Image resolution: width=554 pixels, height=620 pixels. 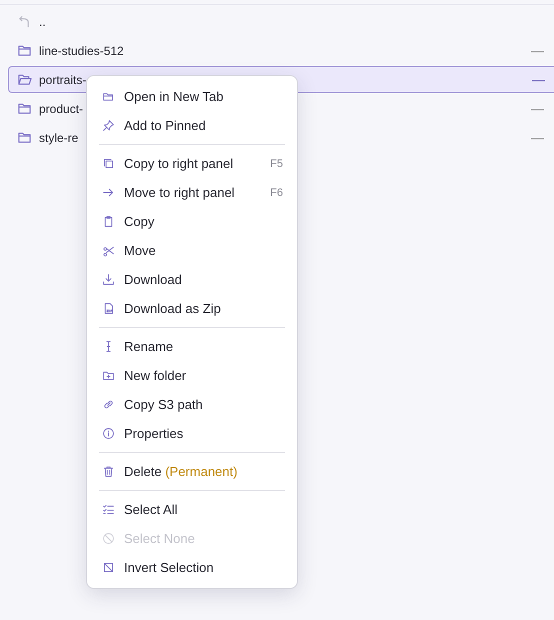 What do you see at coordinates (192, 346) in the screenshot?
I see `menu-item: Rename` at bounding box center [192, 346].